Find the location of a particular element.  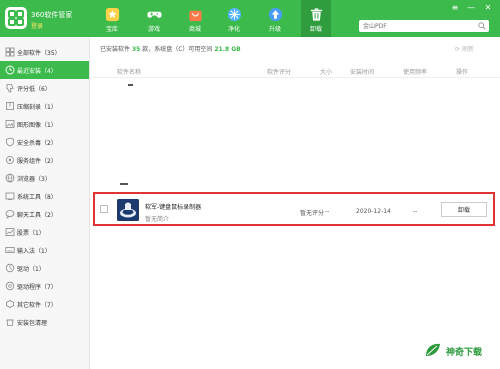

row-checkbox is located at coordinates (104, 209).